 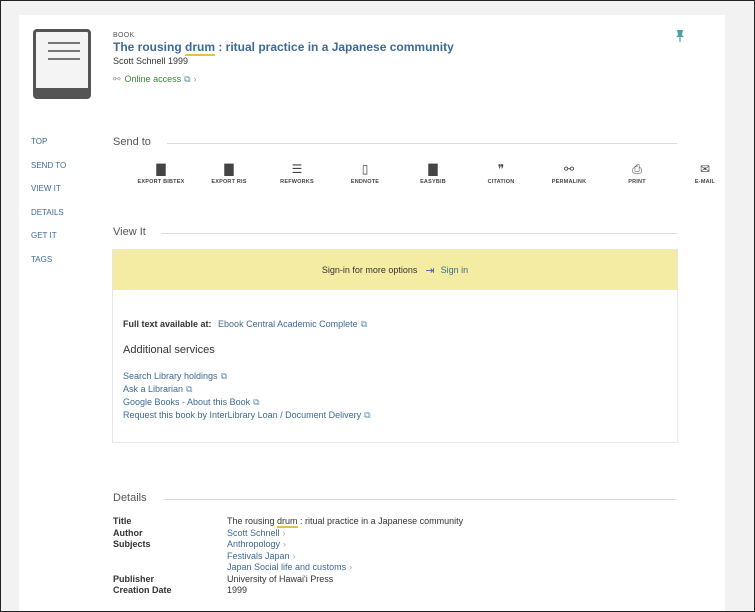 What do you see at coordinates (142, 590) in the screenshot?
I see `creation-date-label: Creation Date` at bounding box center [142, 590].